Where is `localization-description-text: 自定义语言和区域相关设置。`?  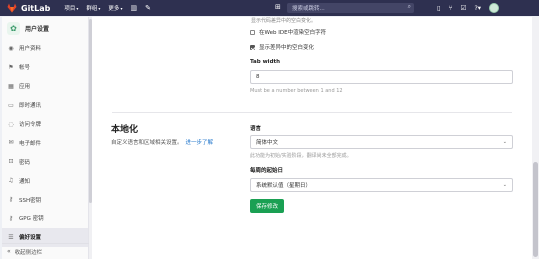
localization-description-text: 自定义语言和区域相关设置。 is located at coordinates (147, 143).